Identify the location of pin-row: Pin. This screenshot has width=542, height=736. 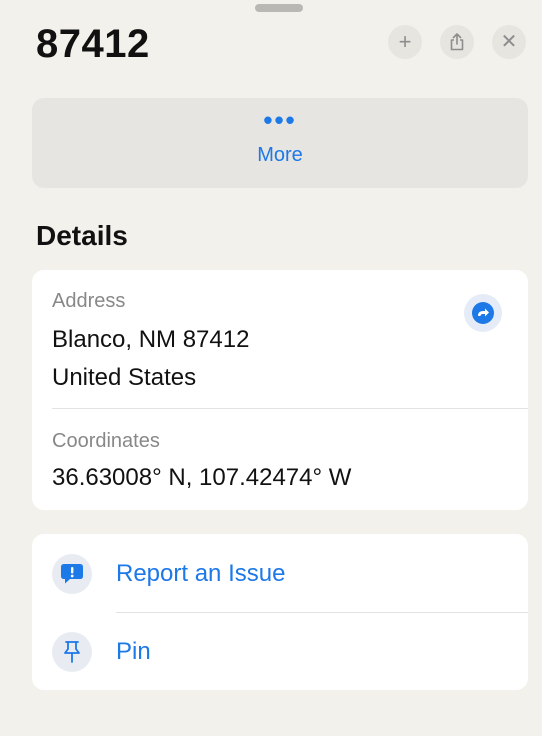
(280, 652).